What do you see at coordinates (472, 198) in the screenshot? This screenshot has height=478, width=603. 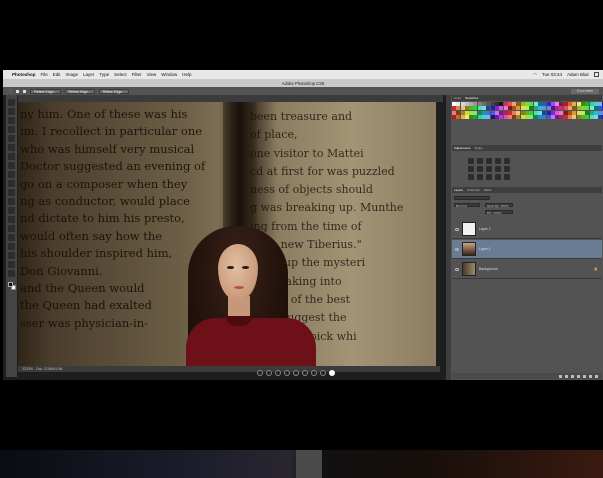 I see `kind-filter` at bounding box center [472, 198].